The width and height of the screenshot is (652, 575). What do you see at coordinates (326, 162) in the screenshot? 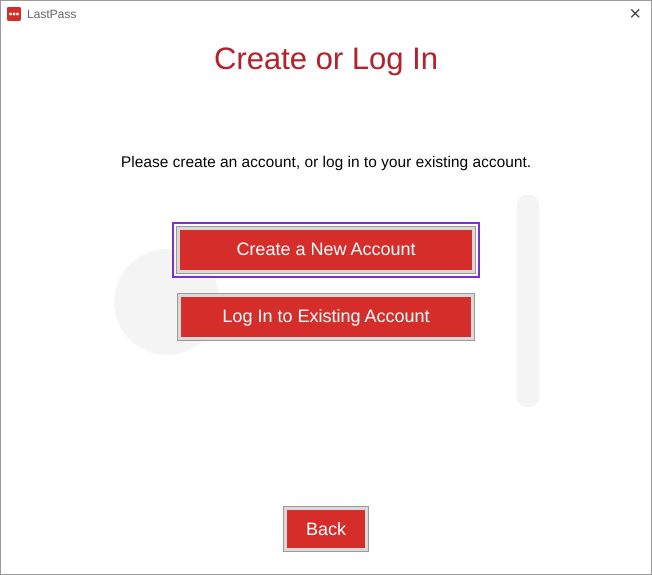
I see `message: Please create an account, or log in to your existing account.` at bounding box center [326, 162].